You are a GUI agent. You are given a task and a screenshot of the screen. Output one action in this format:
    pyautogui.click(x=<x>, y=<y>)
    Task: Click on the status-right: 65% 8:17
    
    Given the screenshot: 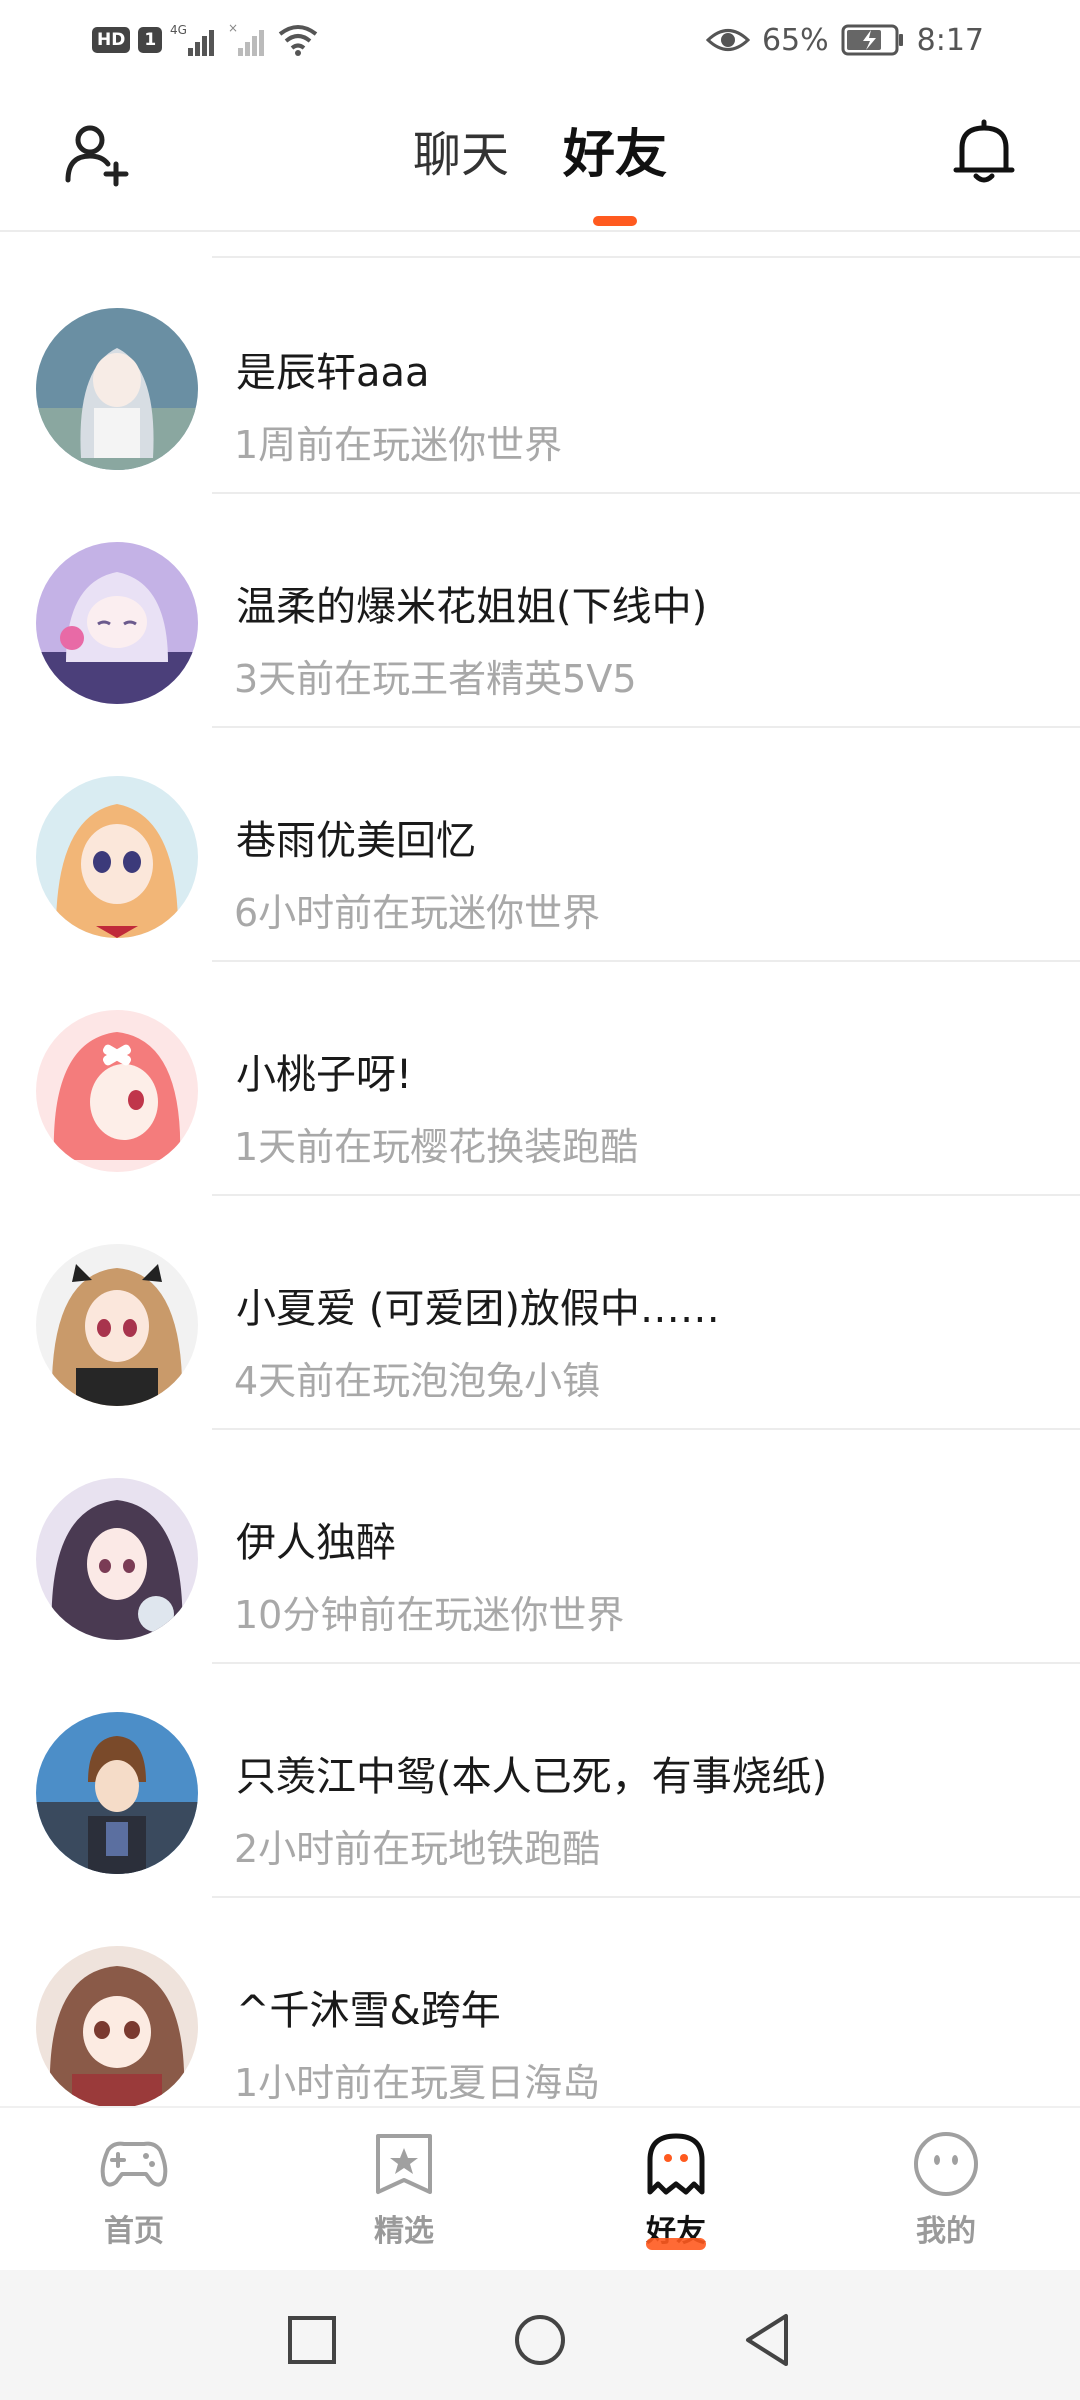 What is the action you would take?
    pyautogui.click(x=844, y=40)
    